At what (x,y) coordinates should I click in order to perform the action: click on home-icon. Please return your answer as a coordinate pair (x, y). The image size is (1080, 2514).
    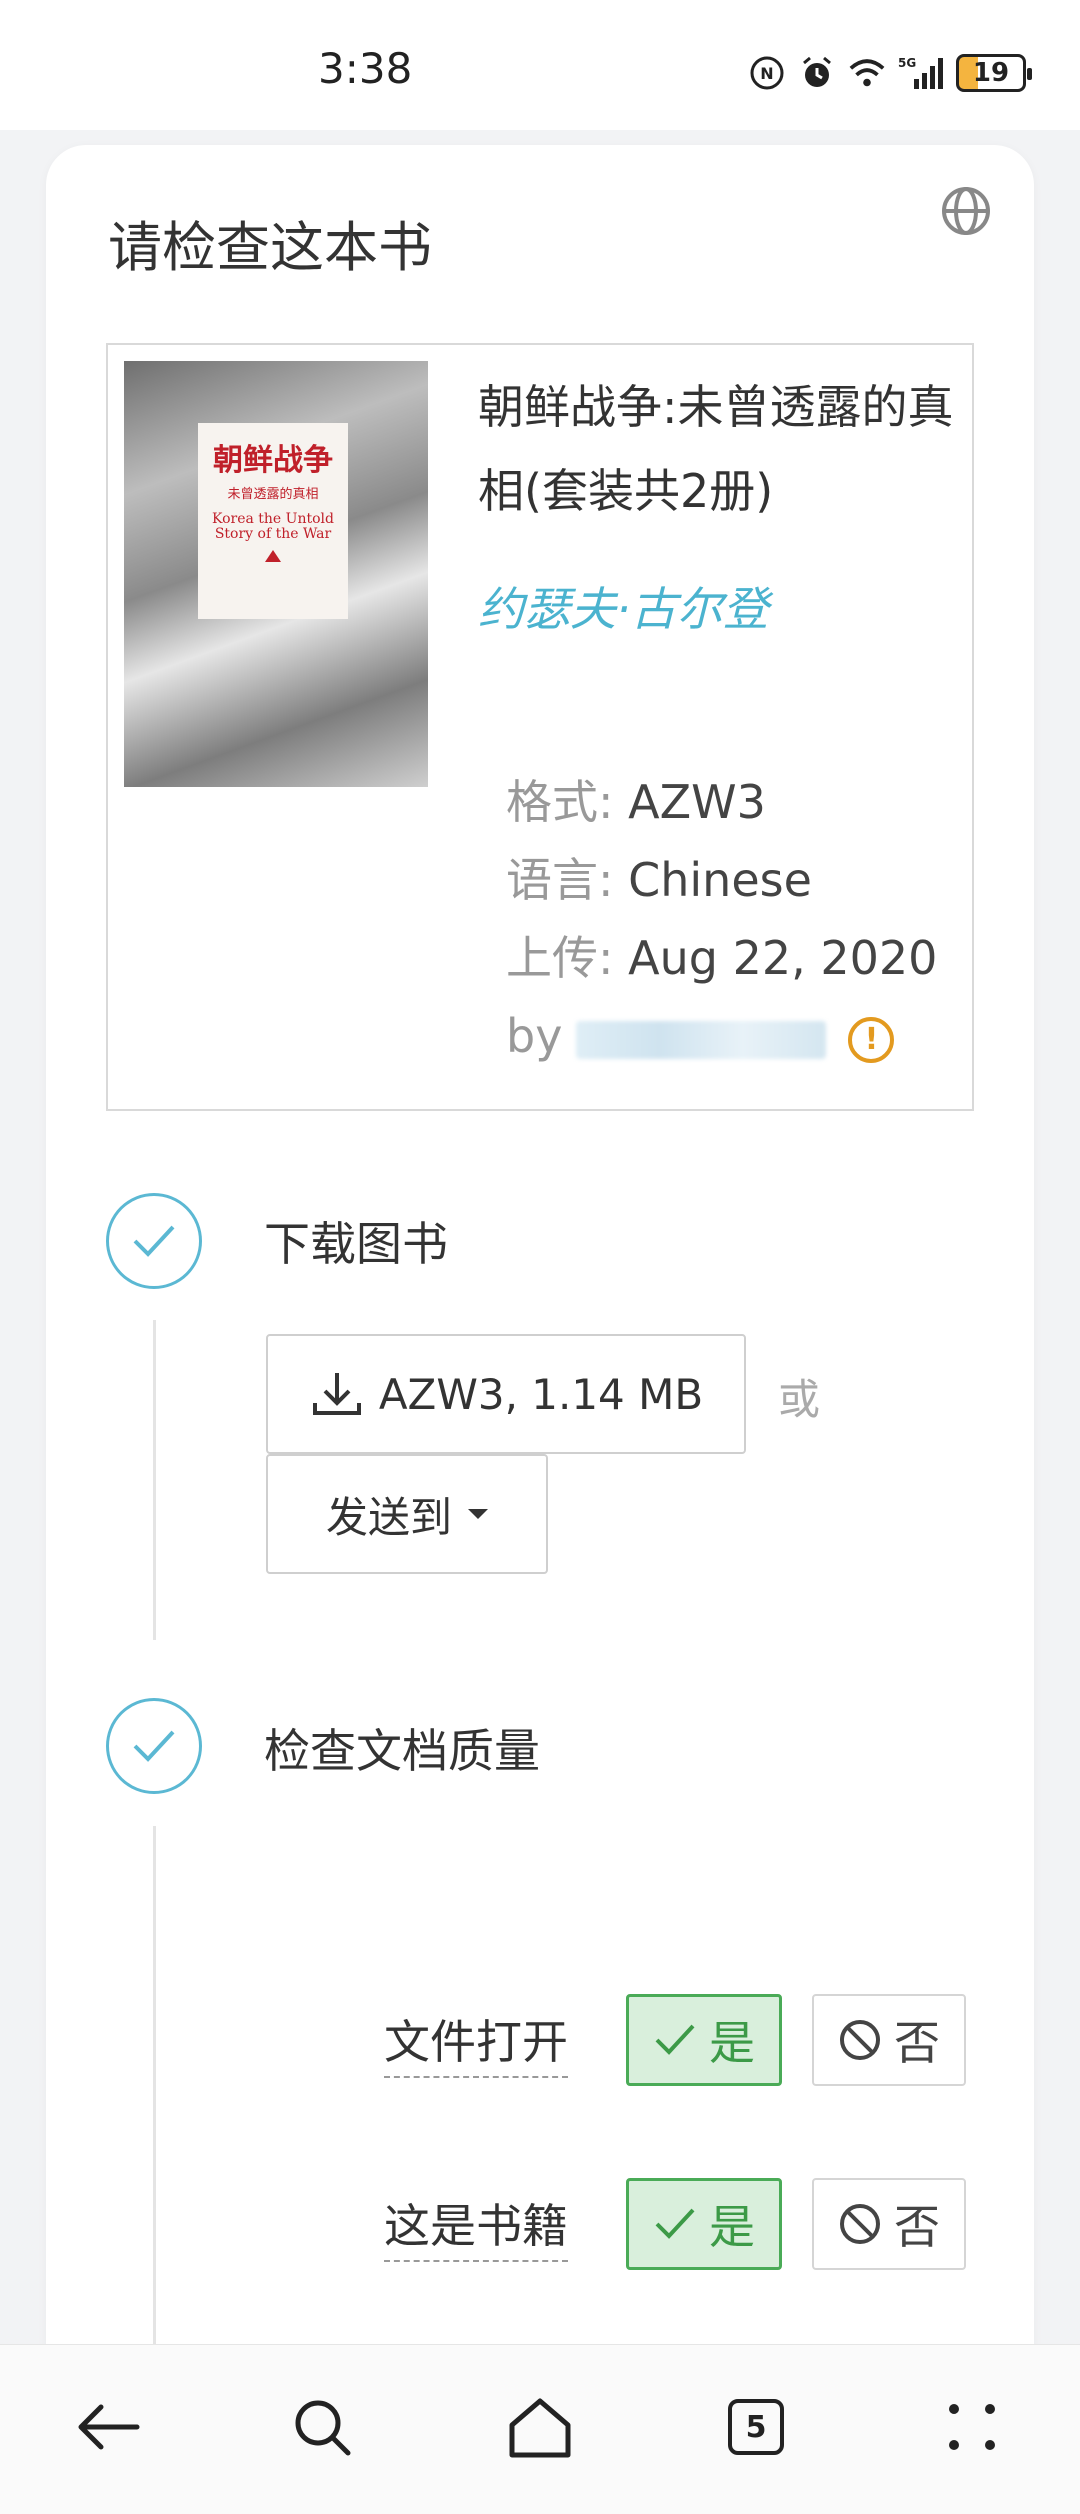
    Looking at the image, I should click on (540, 2428).